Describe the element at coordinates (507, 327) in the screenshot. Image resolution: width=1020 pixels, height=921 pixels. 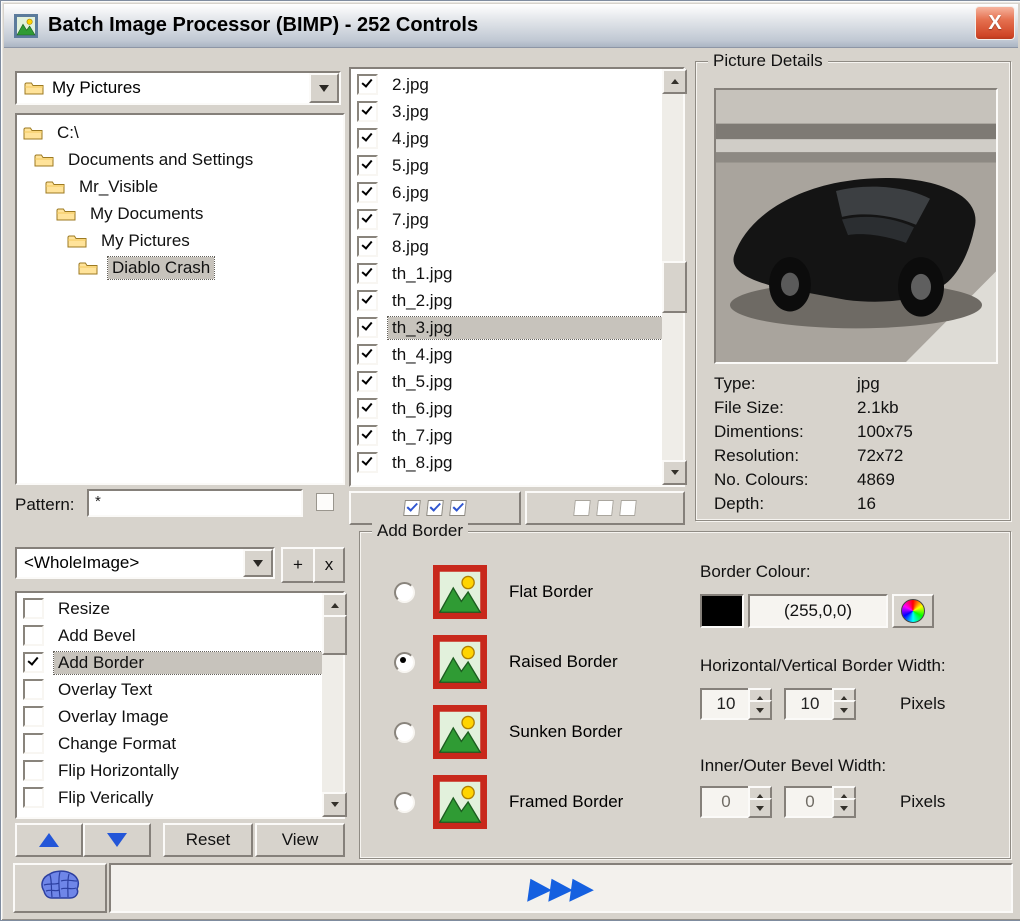
I see `file-list-item: th_3.jpg` at that location.